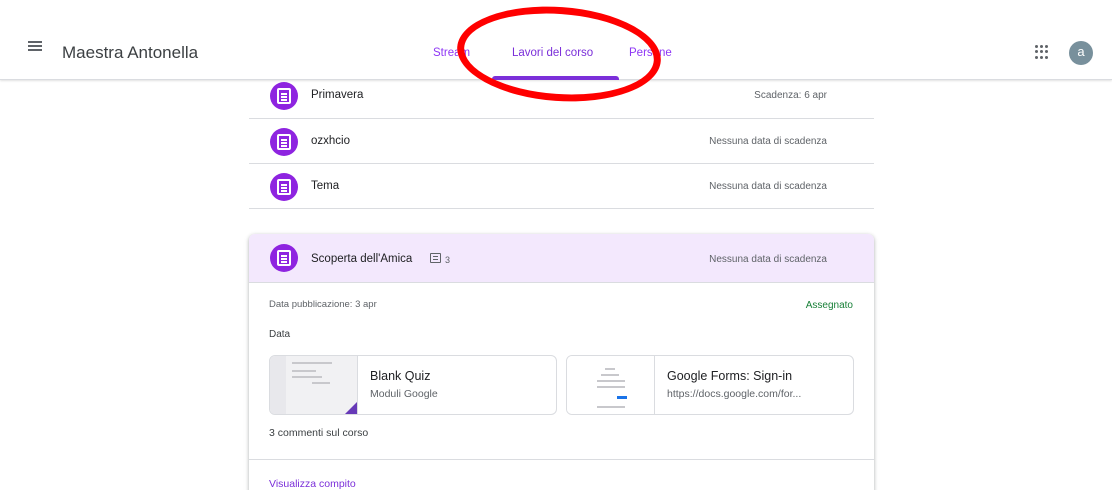 The width and height of the screenshot is (1112, 490). Describe the element at coordinates (337, 95) in the screenshot. I see `assignment-title: Primavera` at that location.